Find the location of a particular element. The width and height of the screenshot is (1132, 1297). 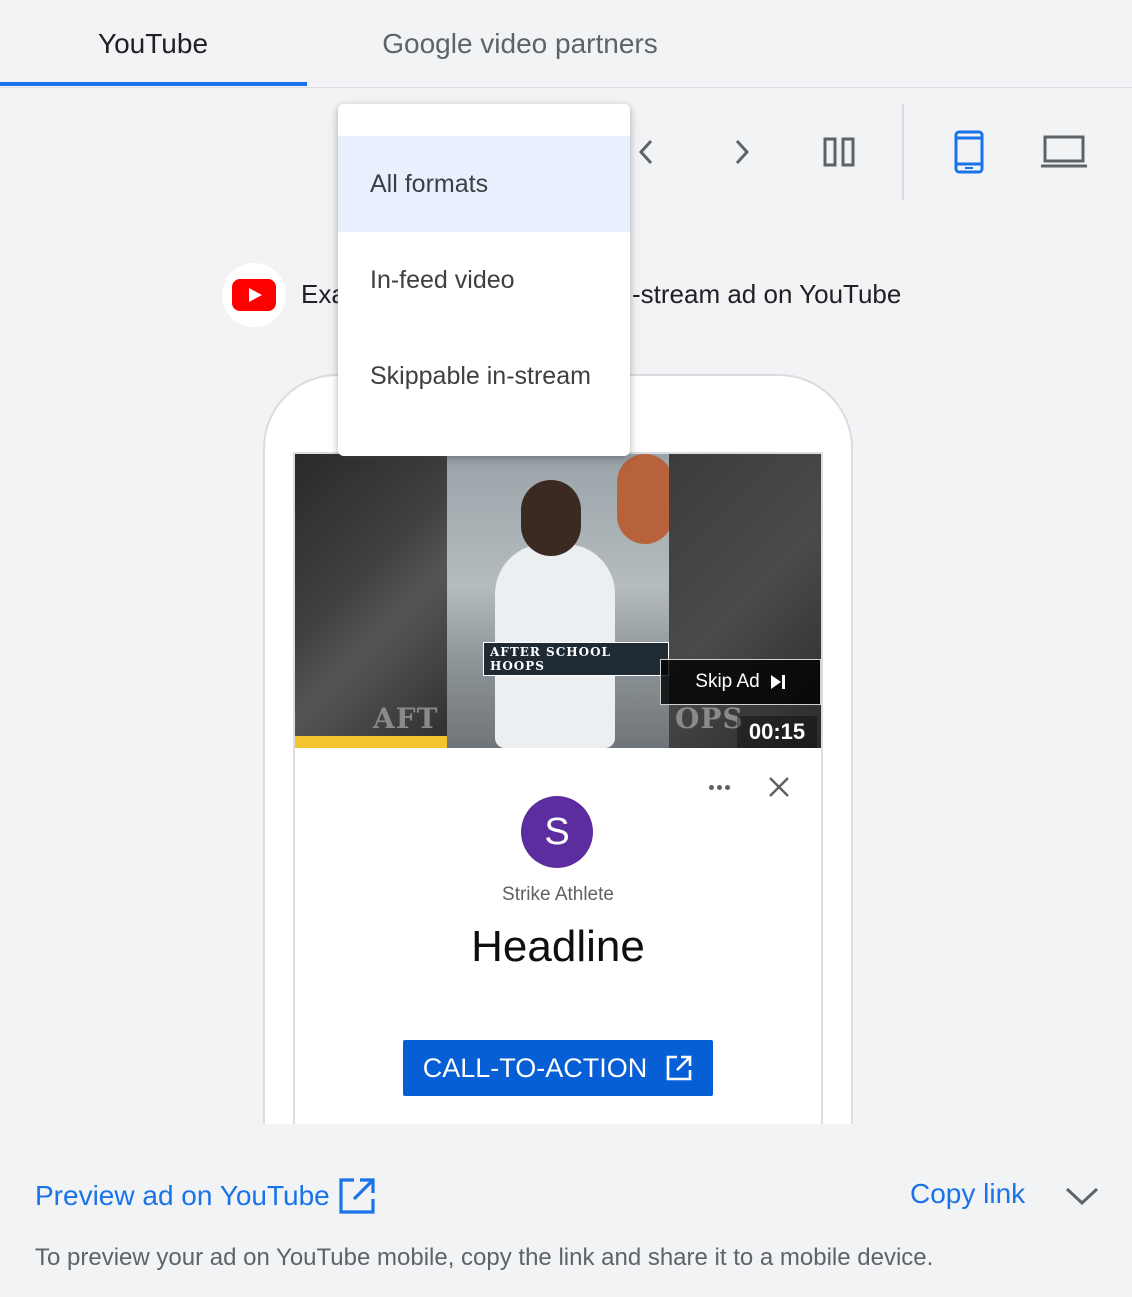

ad-timer: 00:15 is located at coordinates (777, 732).